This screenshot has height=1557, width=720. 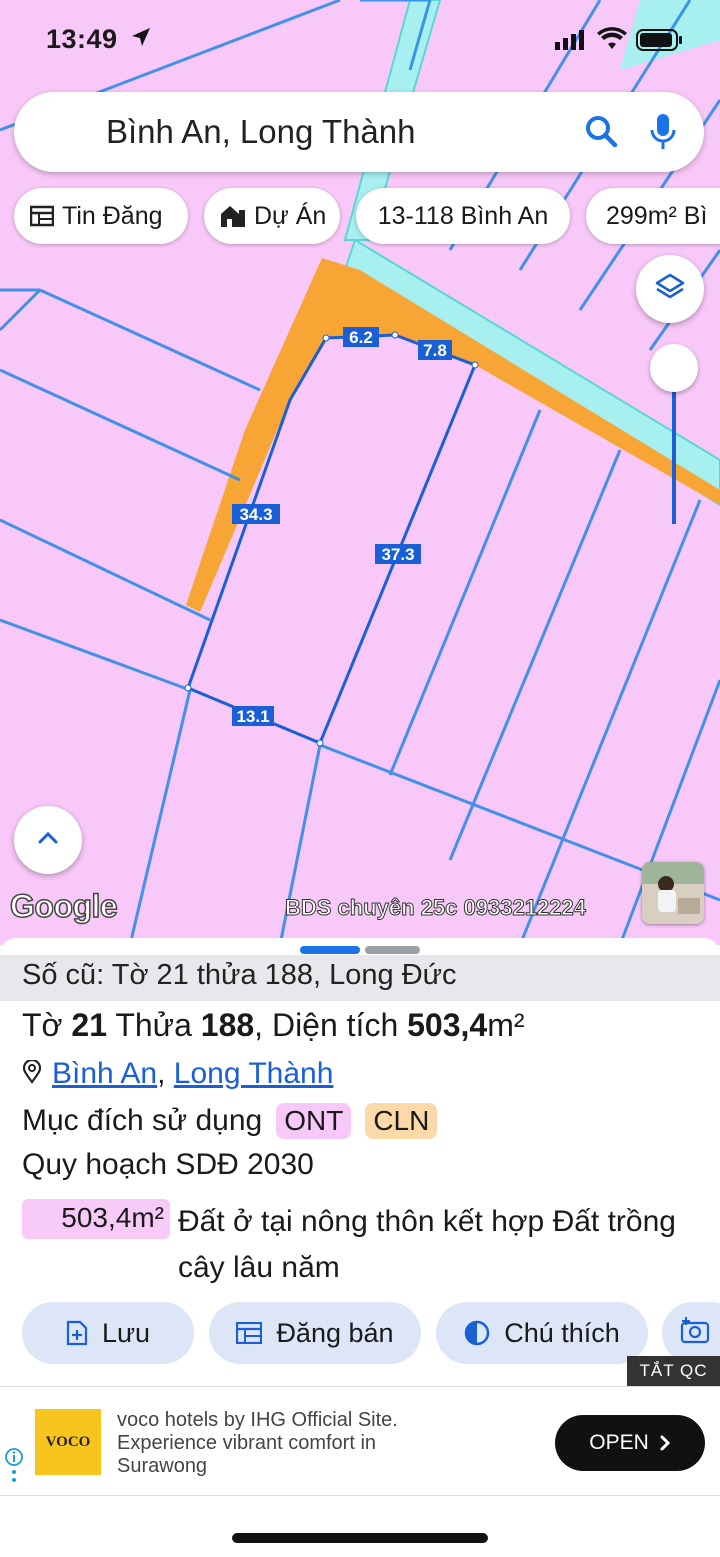 I want to click on chip-label: Tin Đăng, so click(x=112, y=215).